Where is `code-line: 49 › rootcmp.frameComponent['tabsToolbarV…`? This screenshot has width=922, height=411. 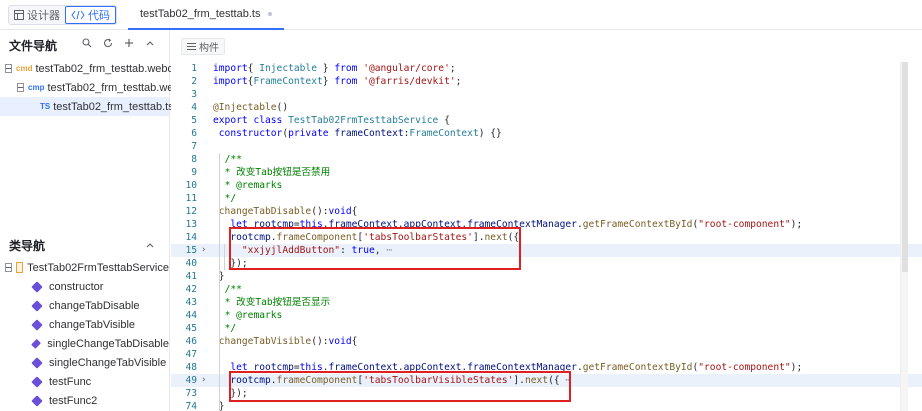
code-line: 49 › rootcmp.frameComponent['tabsToolbarV… is located at coordinates (546, 380).